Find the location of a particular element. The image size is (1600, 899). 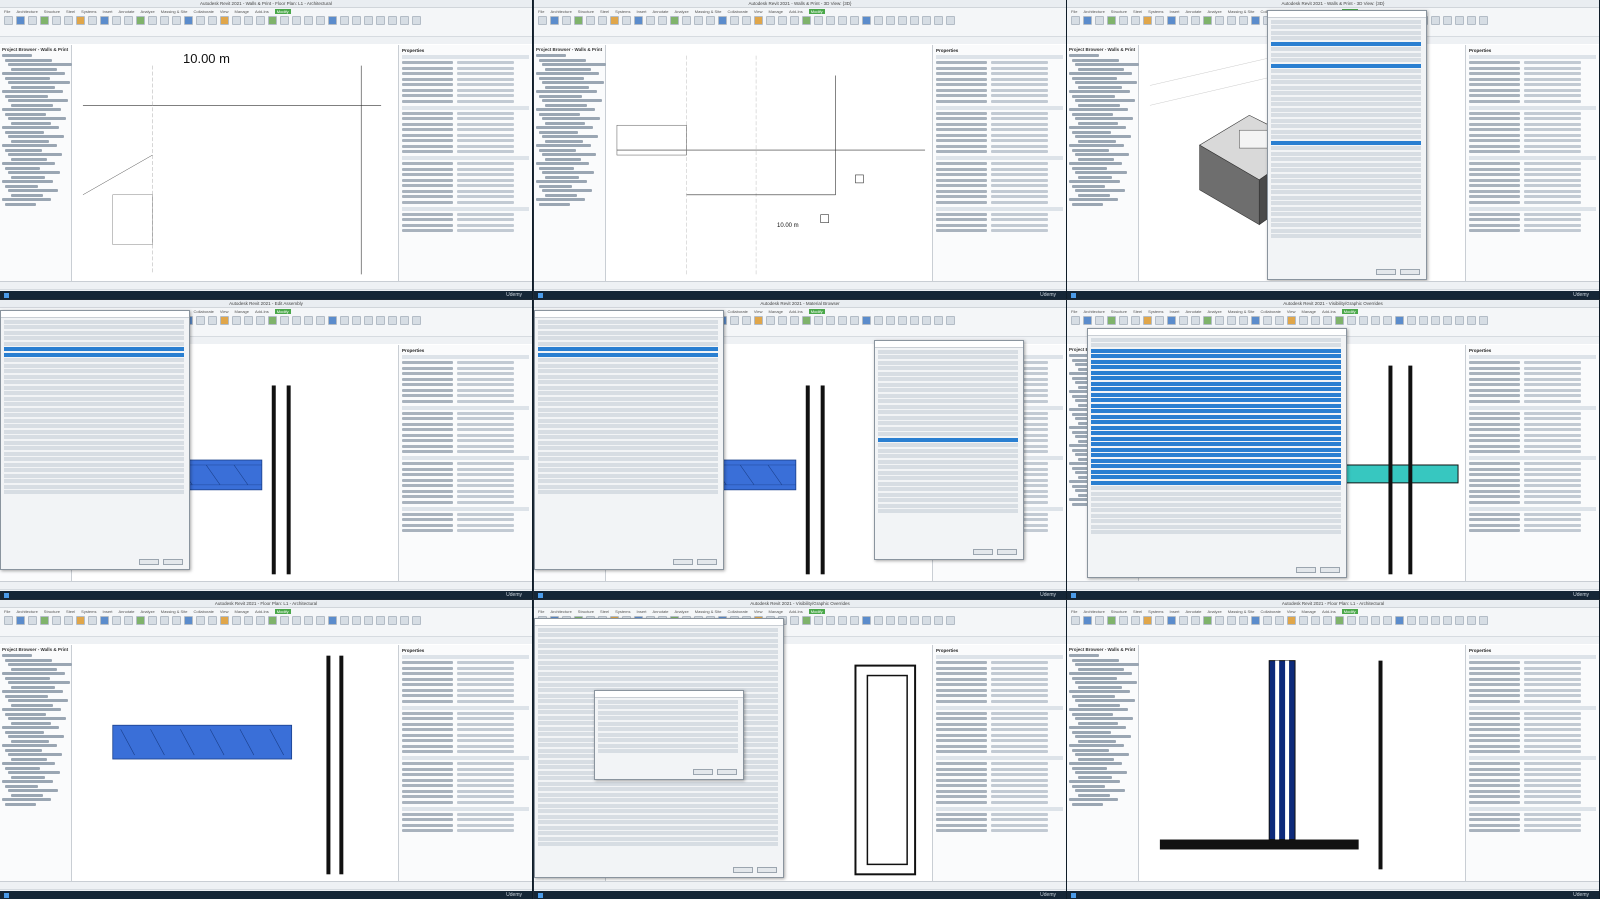

cancel-button is located at coordinates (1410, 272).